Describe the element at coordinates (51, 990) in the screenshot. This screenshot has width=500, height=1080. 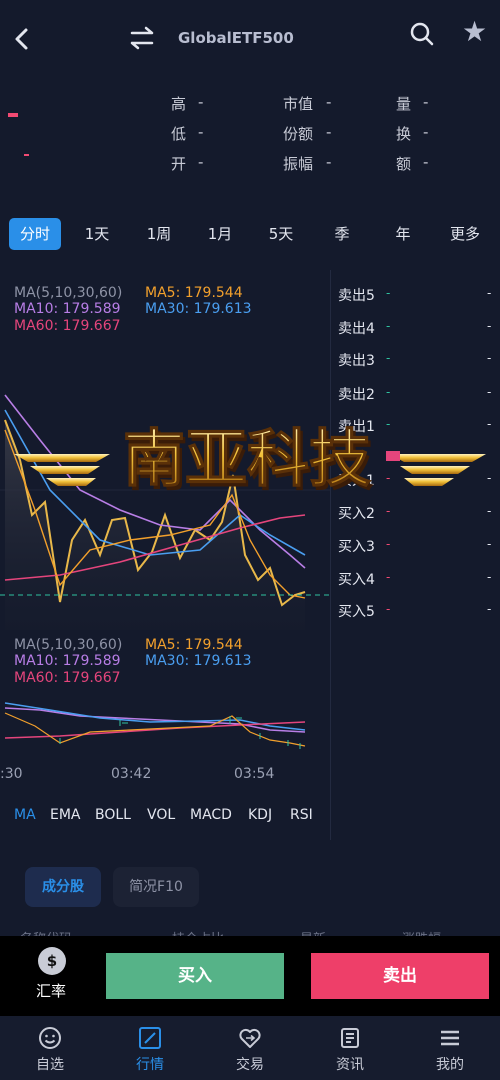
I see `exchange-rate-label: 汇率` at that location.